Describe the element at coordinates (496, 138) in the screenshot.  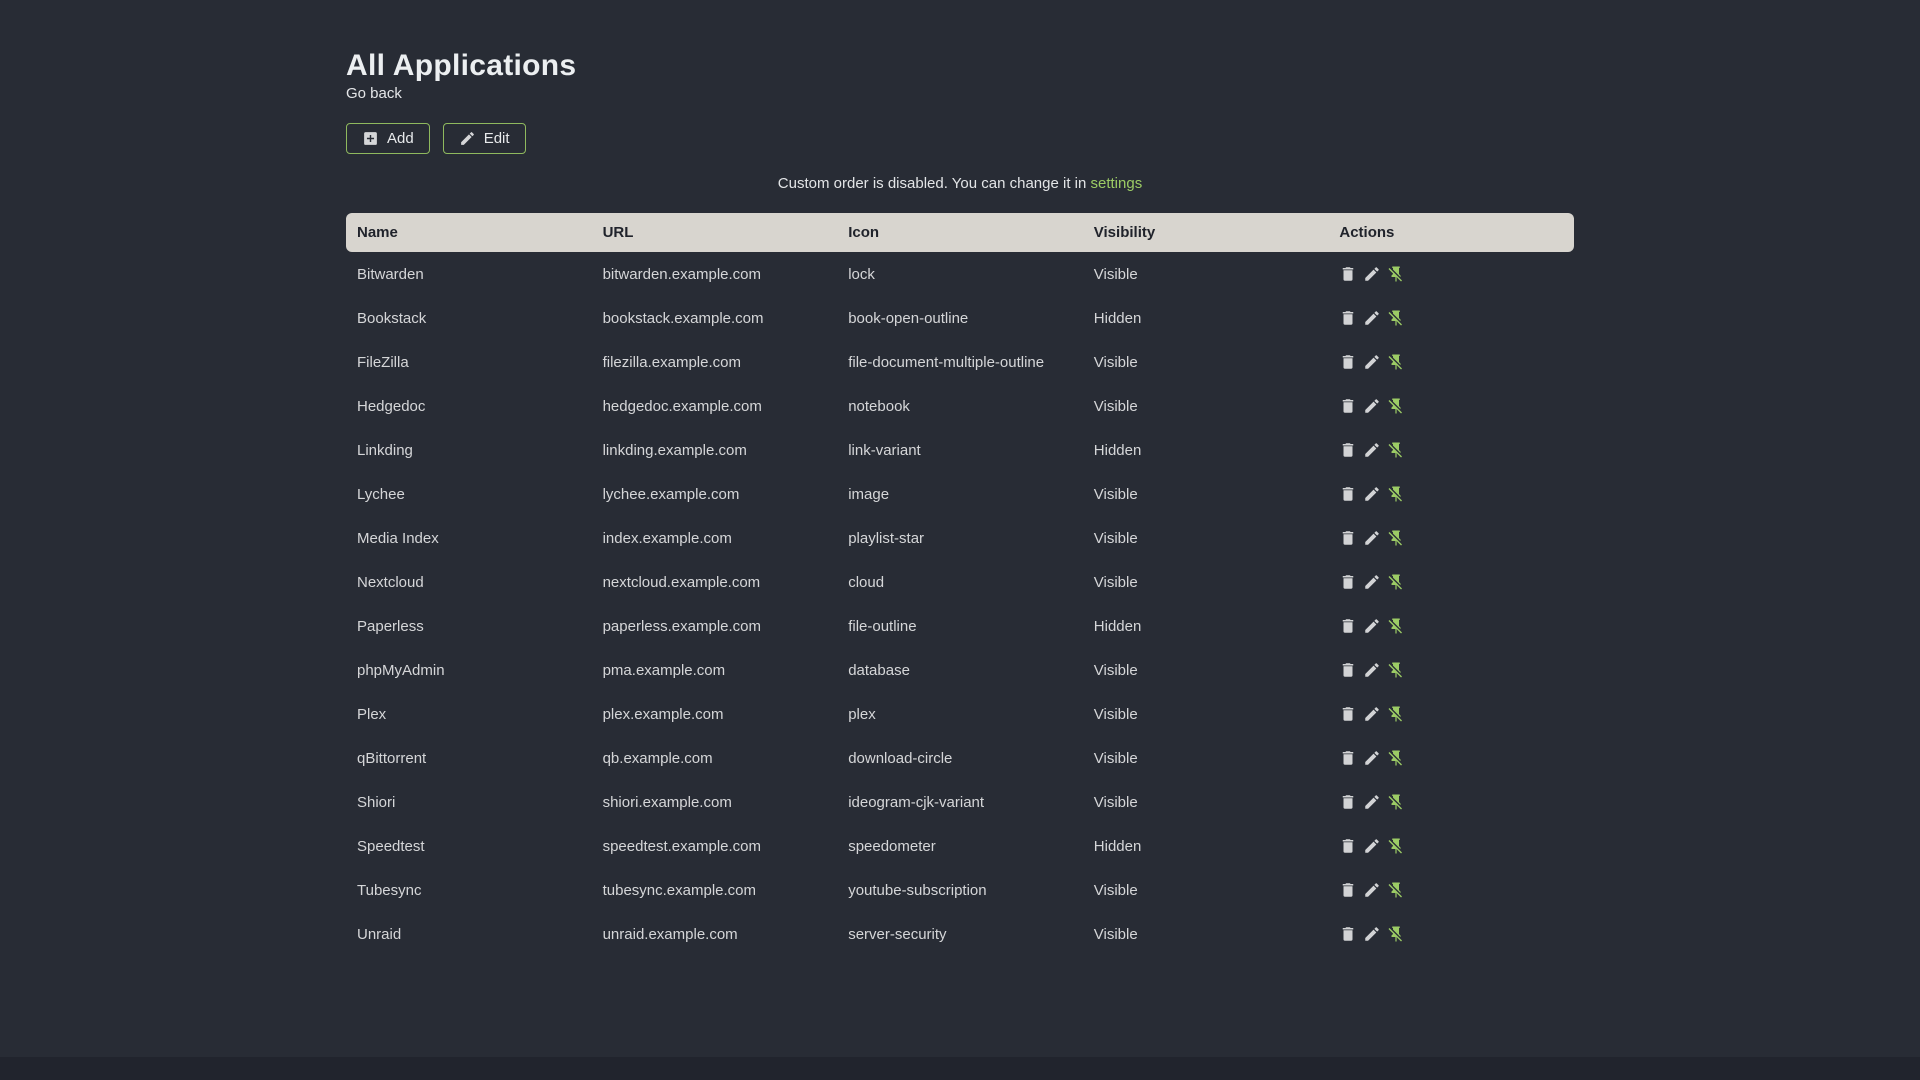
I see `edit-button-label: Edit` at that location.